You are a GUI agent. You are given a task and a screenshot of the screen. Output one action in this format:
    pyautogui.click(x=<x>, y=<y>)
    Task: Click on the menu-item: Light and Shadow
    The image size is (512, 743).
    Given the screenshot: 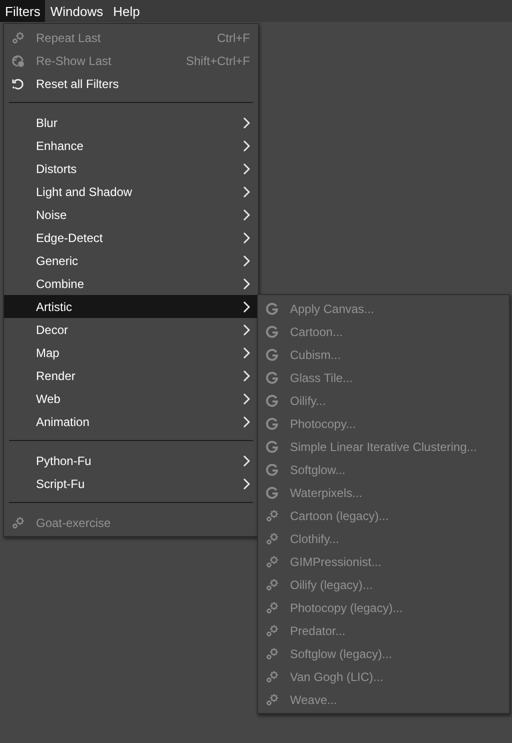 What is the action you would take?
    pyautogui.click(x=131, y=191)
    